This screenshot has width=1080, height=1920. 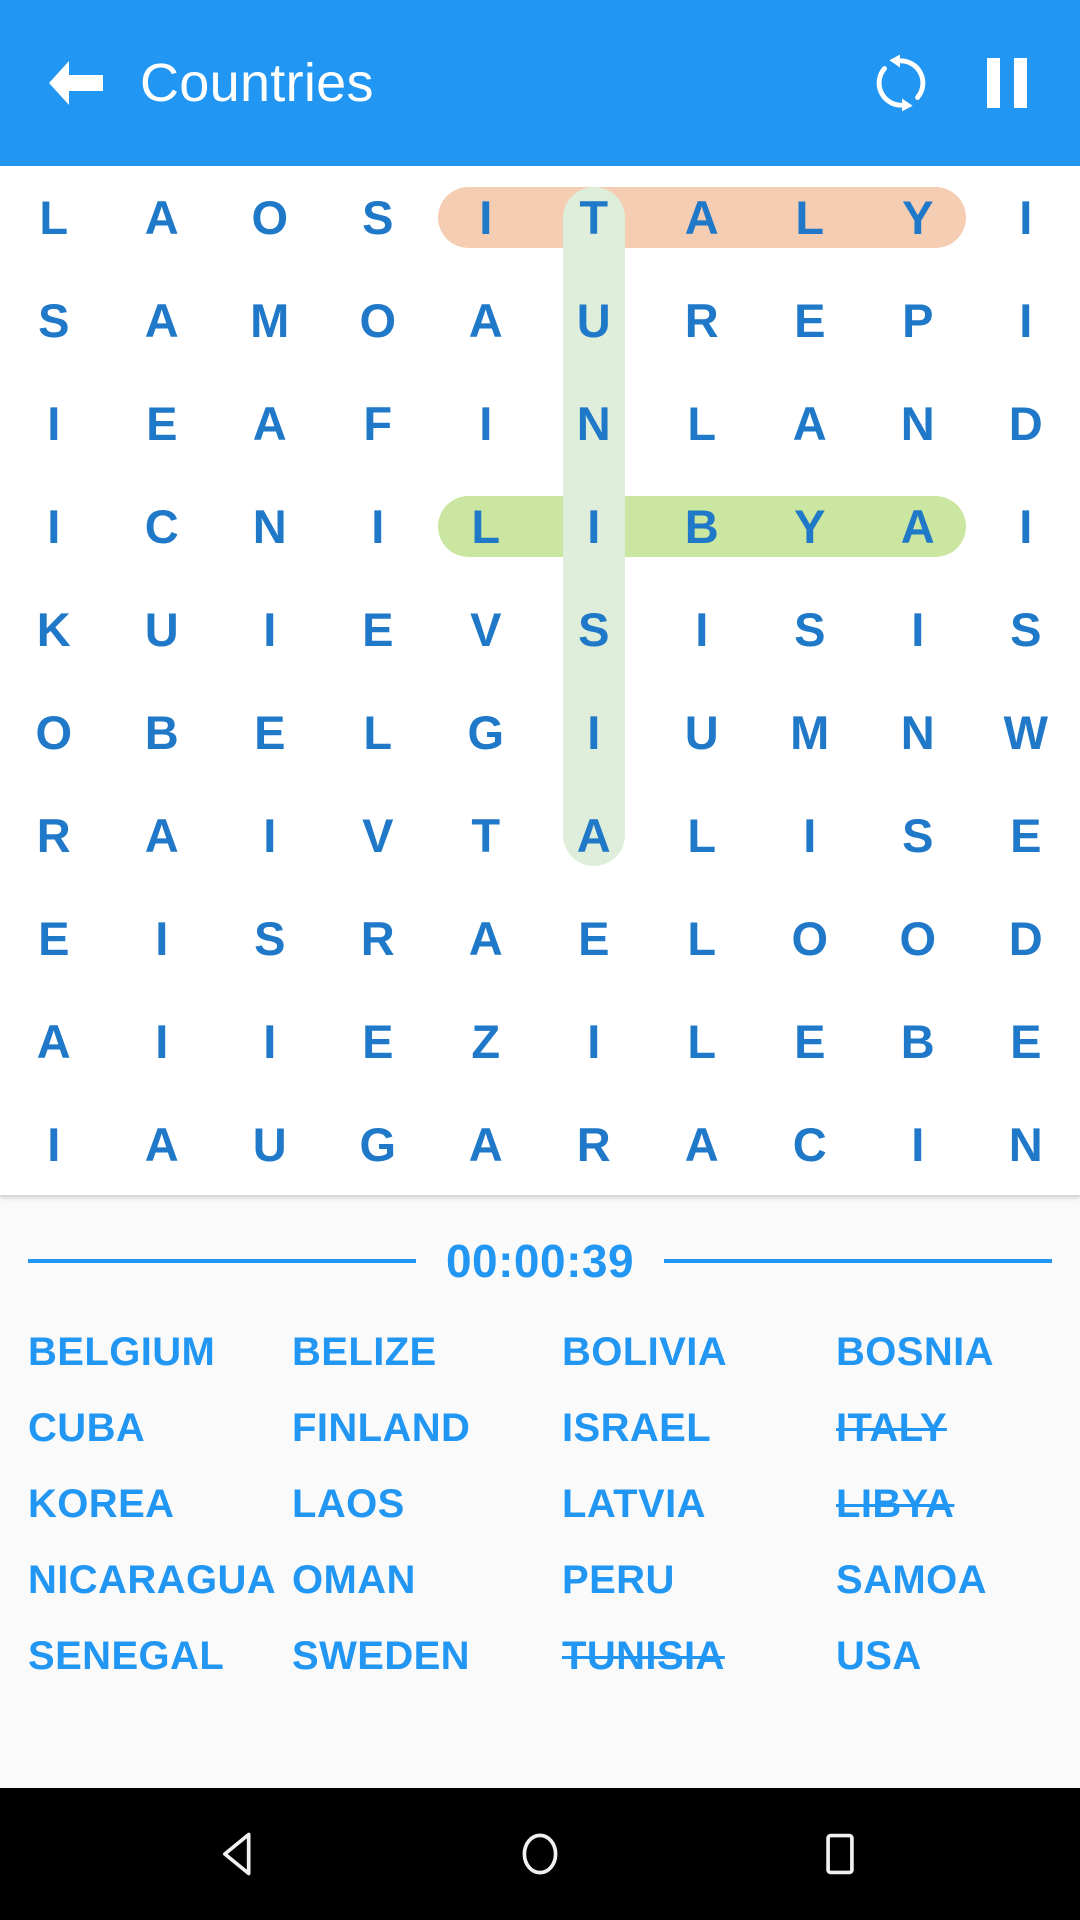 I want to click on pause-button, so click(x=1007, y=83).